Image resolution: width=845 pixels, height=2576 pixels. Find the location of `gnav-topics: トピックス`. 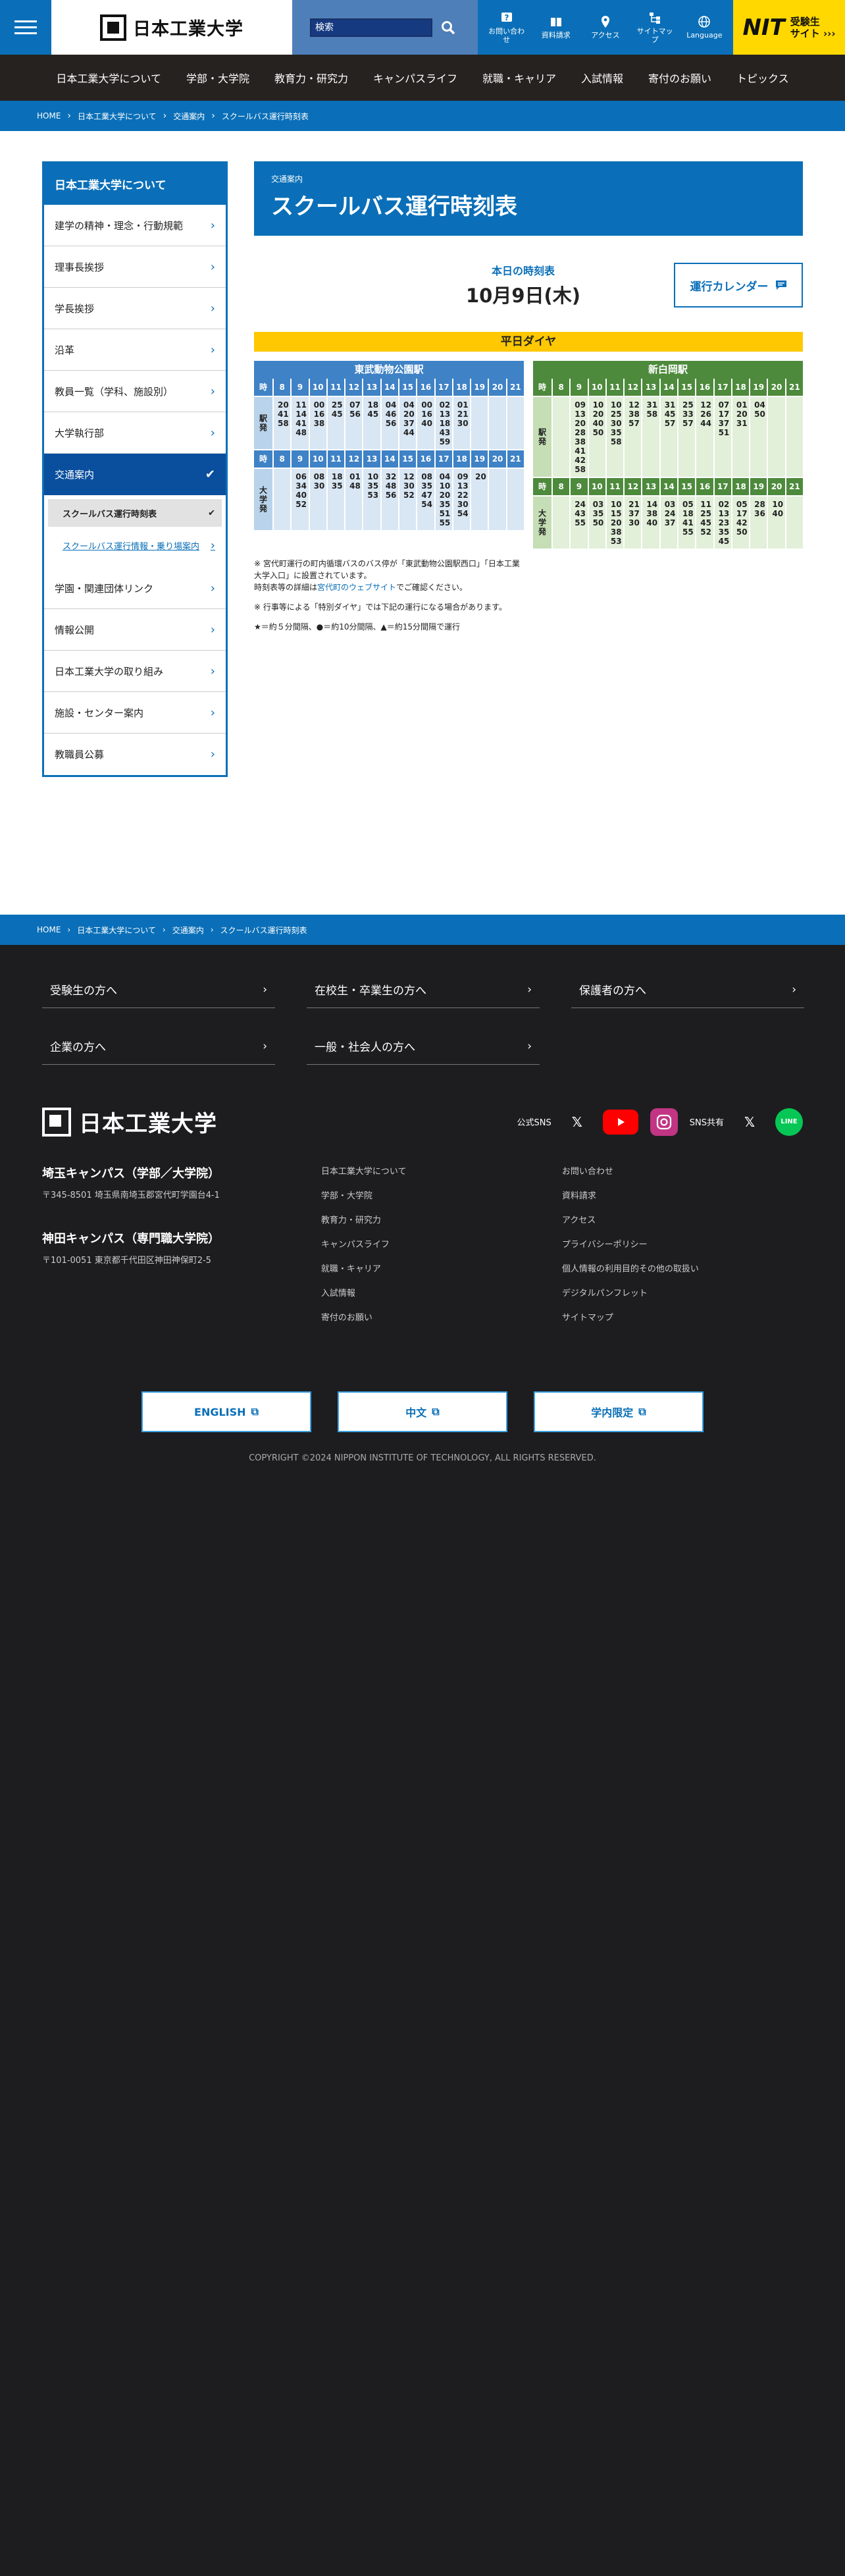

gnav-topics: トピックス is located at coordinates (763, 78).